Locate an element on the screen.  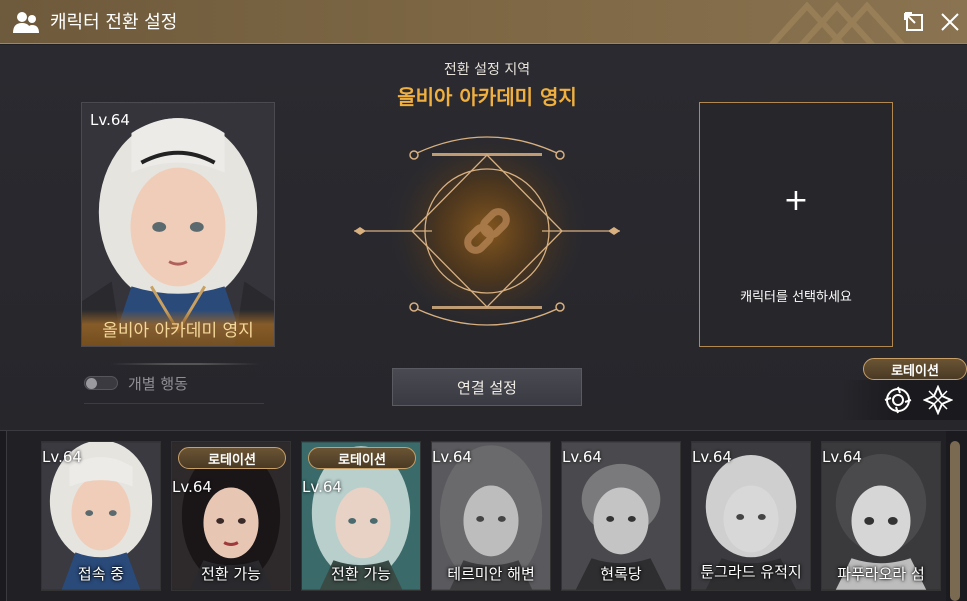
character-location: 파푸라오라 섬 is located at coordinates (881, 574).